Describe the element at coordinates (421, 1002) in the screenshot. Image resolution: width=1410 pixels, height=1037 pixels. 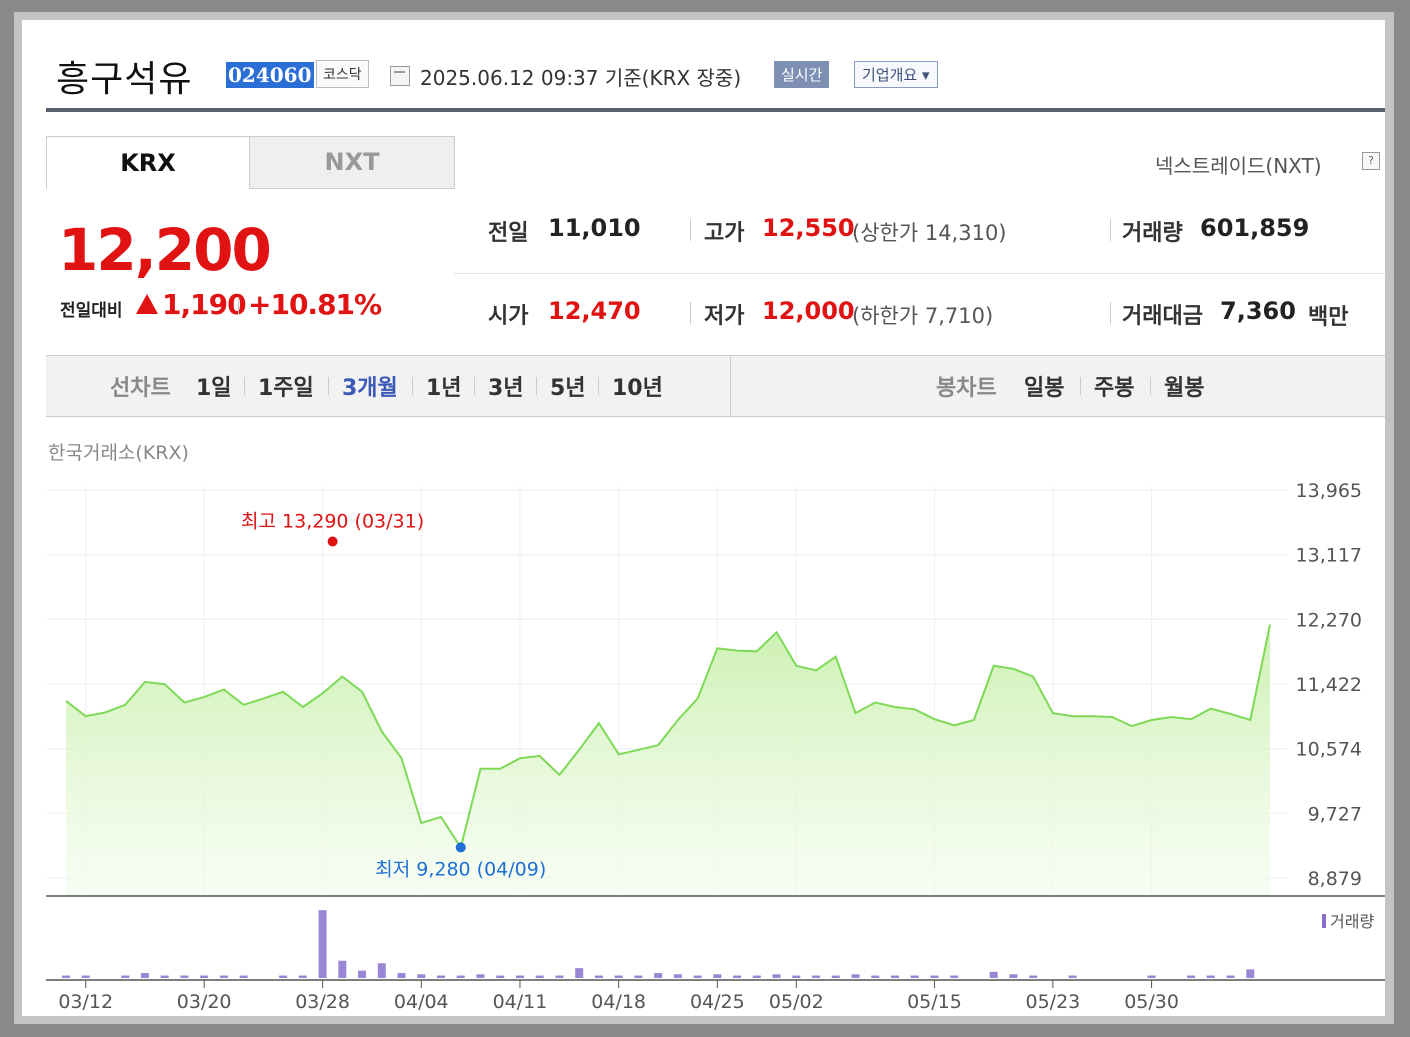
I see `x-tick-label: 04/04` at that location.